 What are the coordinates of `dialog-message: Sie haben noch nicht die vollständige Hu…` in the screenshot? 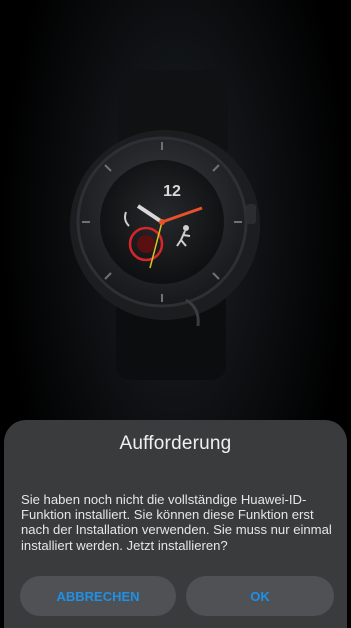 It's located at (176, 522).